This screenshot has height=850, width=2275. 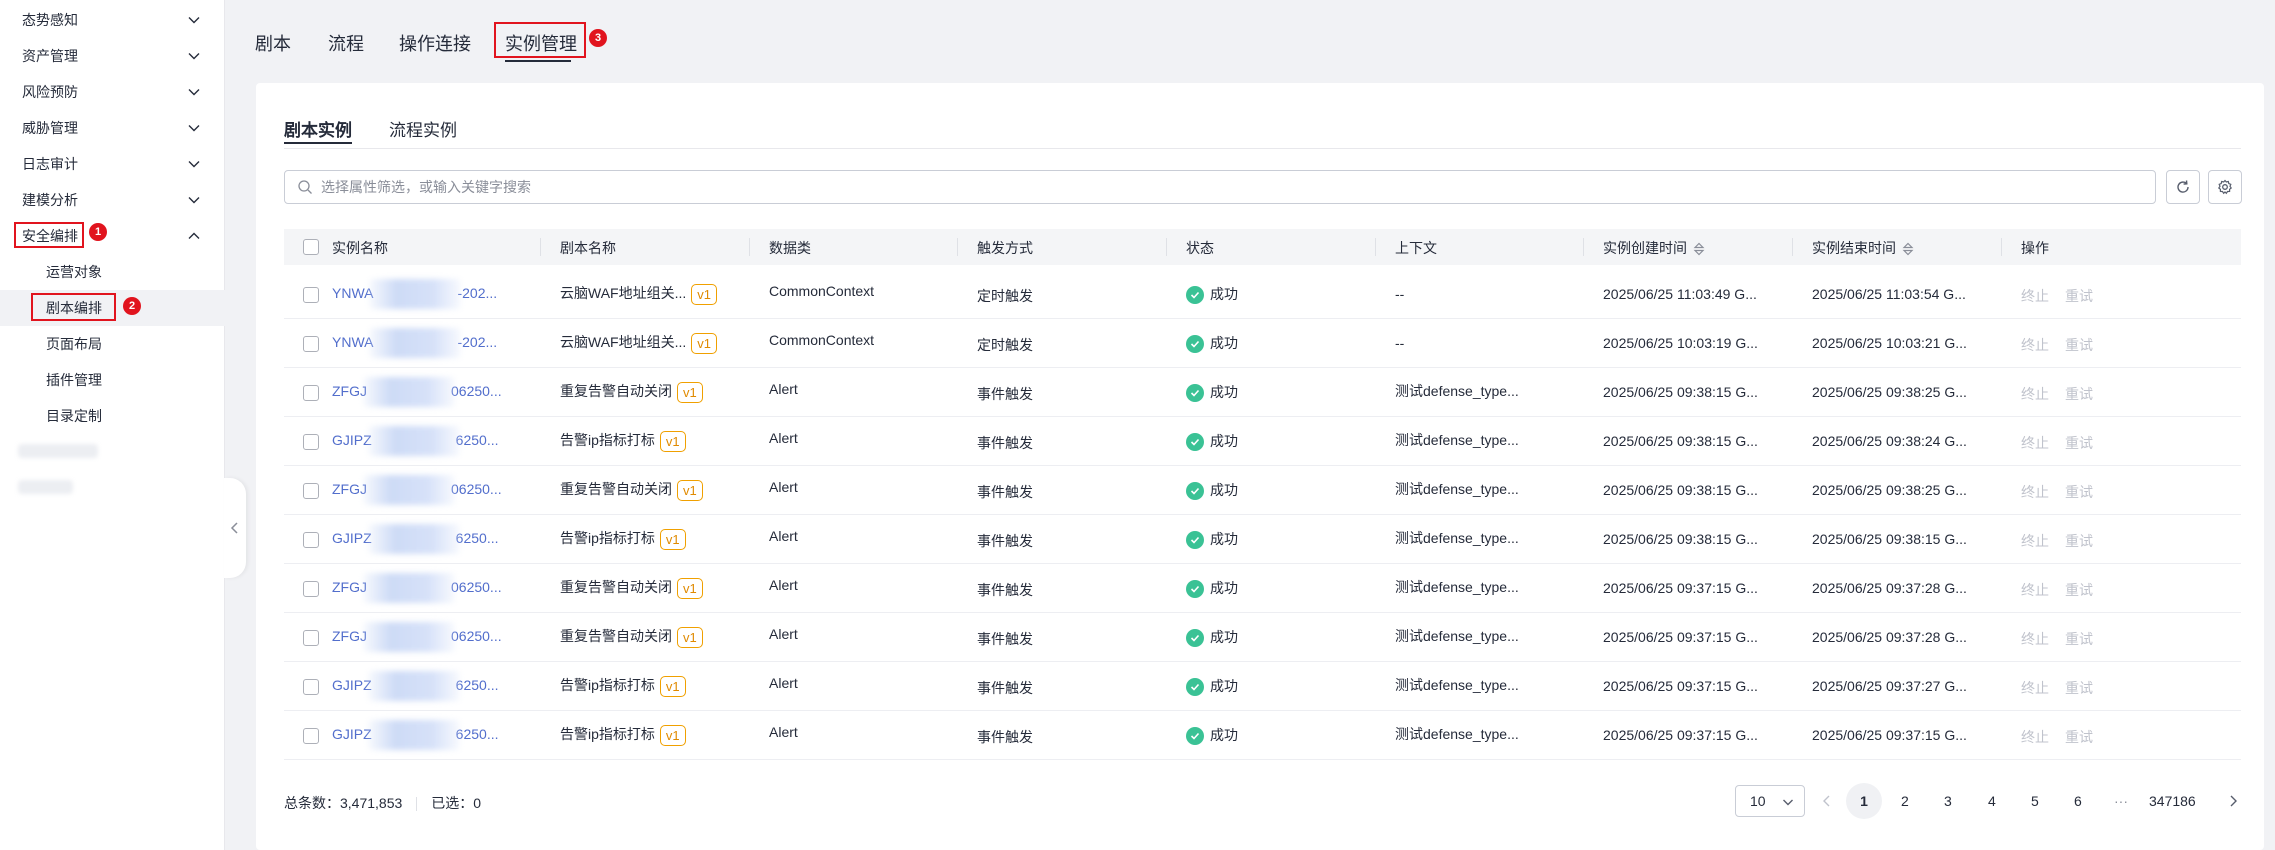 I want to click on column-divider, so click(x=2001, y=247).